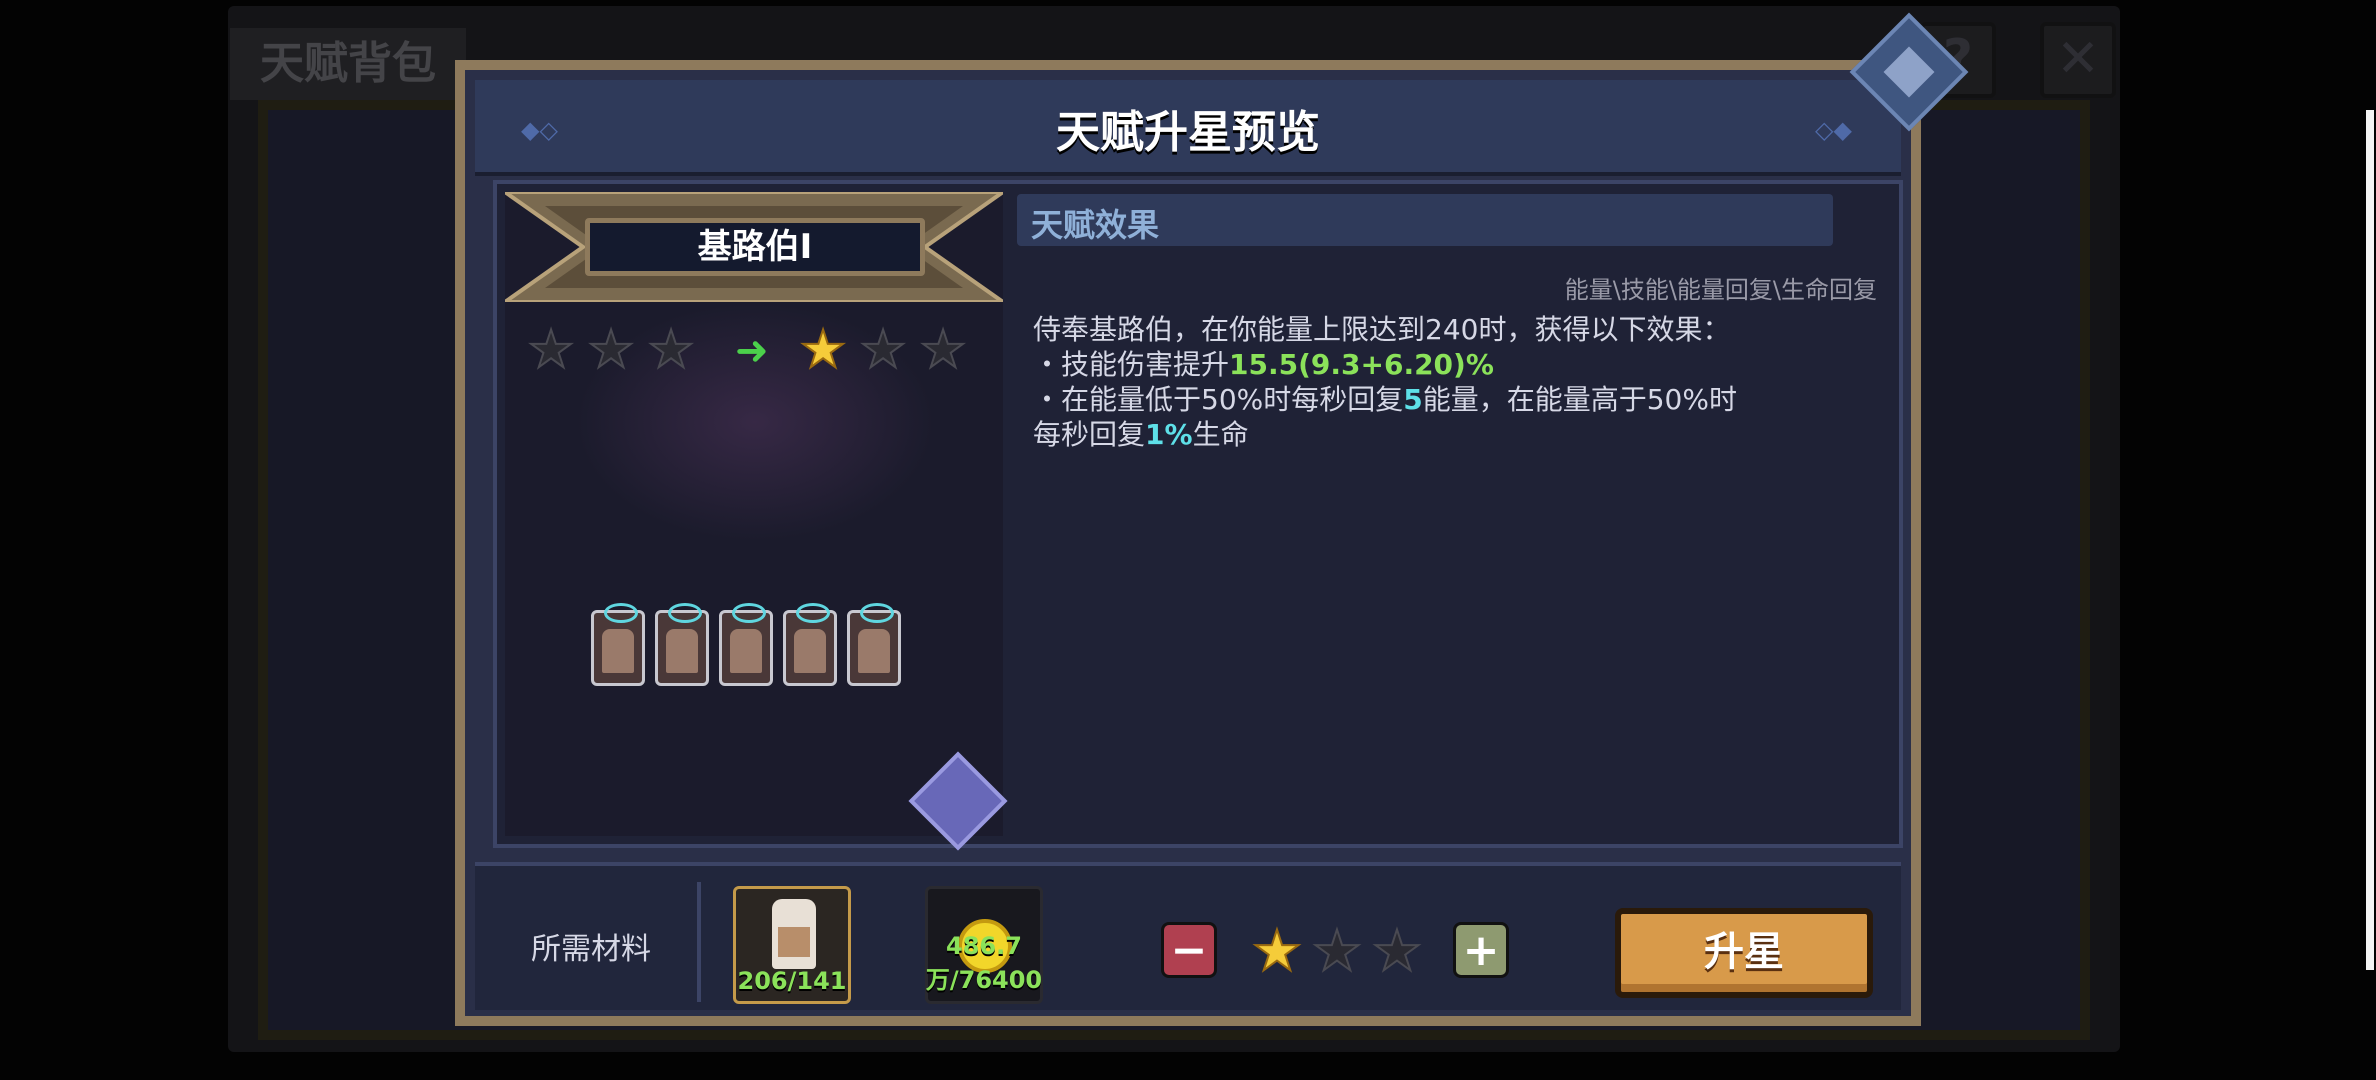  Describe the element at coordinates (752, 351) in the screenshot. I see `arrow-right-icon: ➜` at that location.